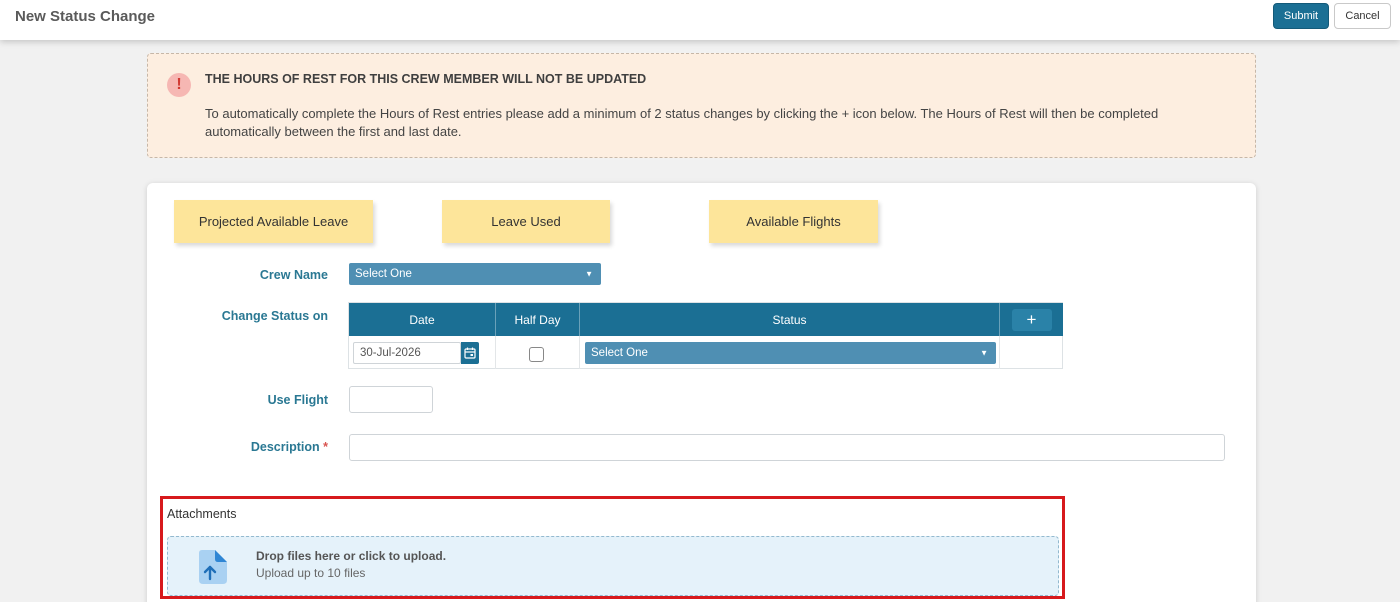 This screenshot has width=1400, height=602. Describe the element at coordinates (1301, 16) in the screenshot. I see `submit-button: Submit` at that location.